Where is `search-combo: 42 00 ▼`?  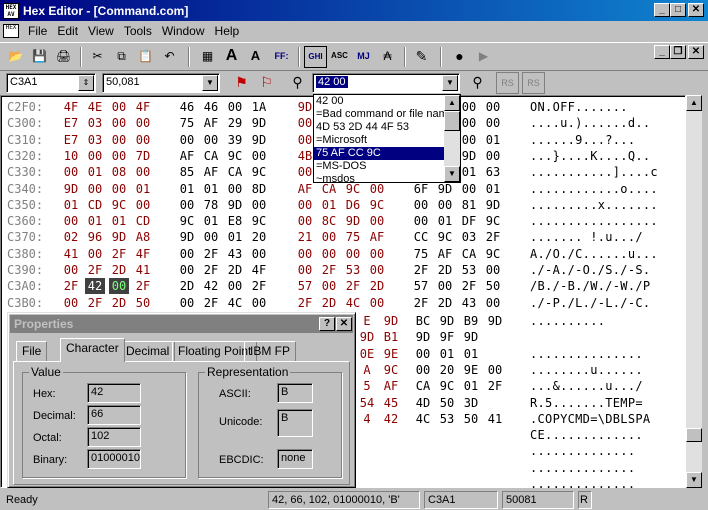 search-combo: 42 00 ▼ is located at coordinates (386, 83).